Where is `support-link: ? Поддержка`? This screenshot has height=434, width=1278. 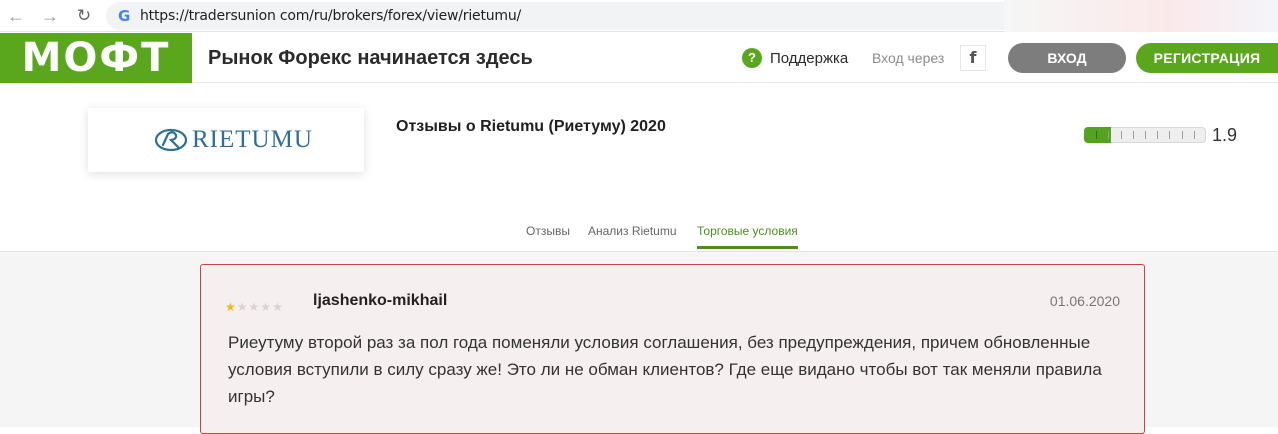 support-link: ? Поддержка is located at coordinates (795, 58).